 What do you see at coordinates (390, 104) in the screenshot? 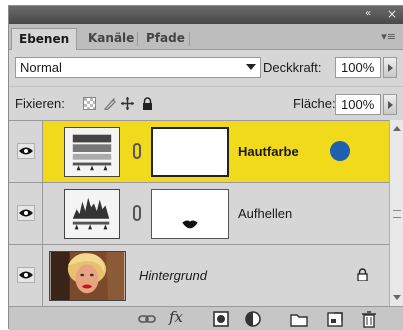
I see `fill-slider-button` at bounding box center [390, 104].